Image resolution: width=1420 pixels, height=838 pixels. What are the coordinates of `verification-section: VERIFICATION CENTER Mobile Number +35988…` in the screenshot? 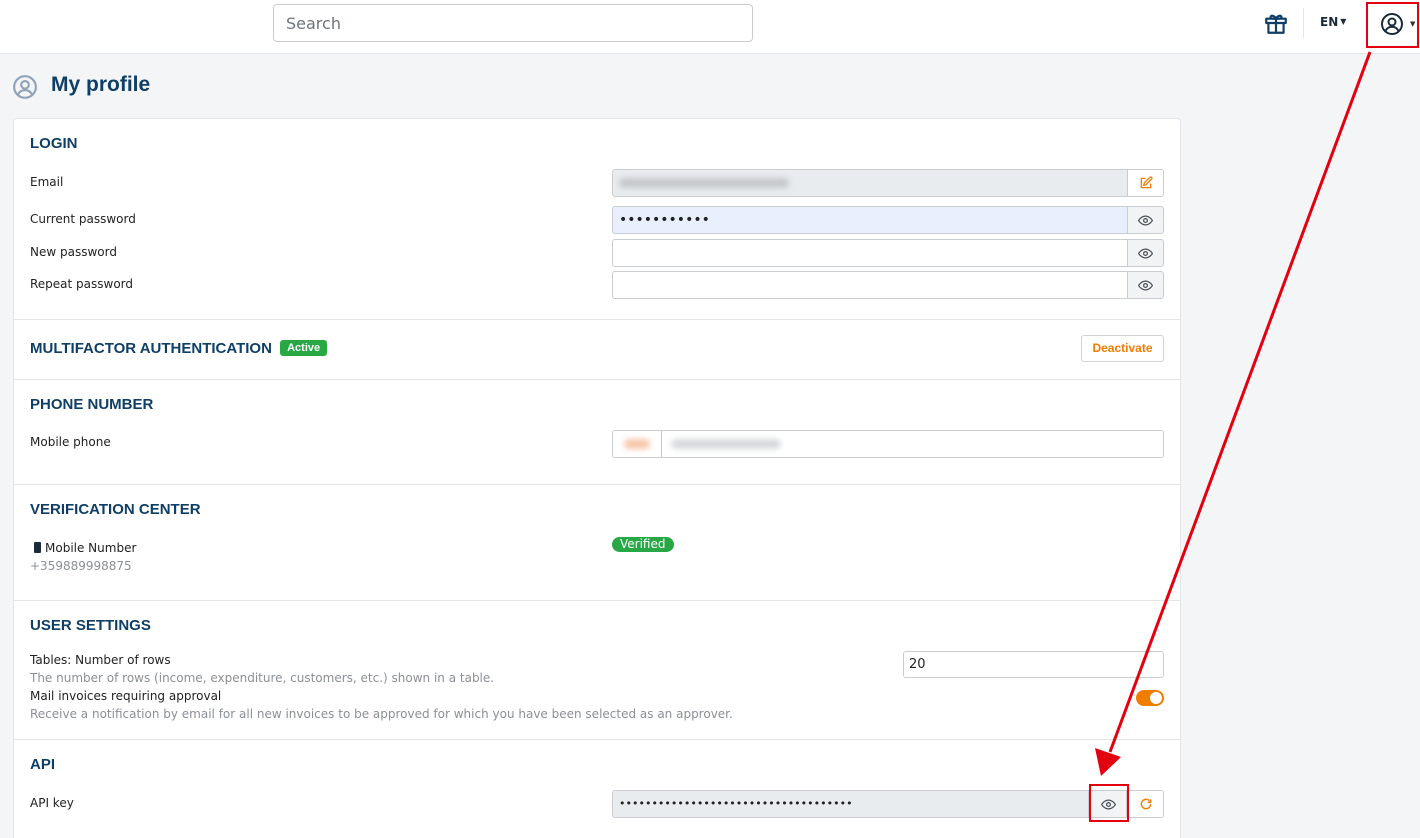 It's located at (597, 543).